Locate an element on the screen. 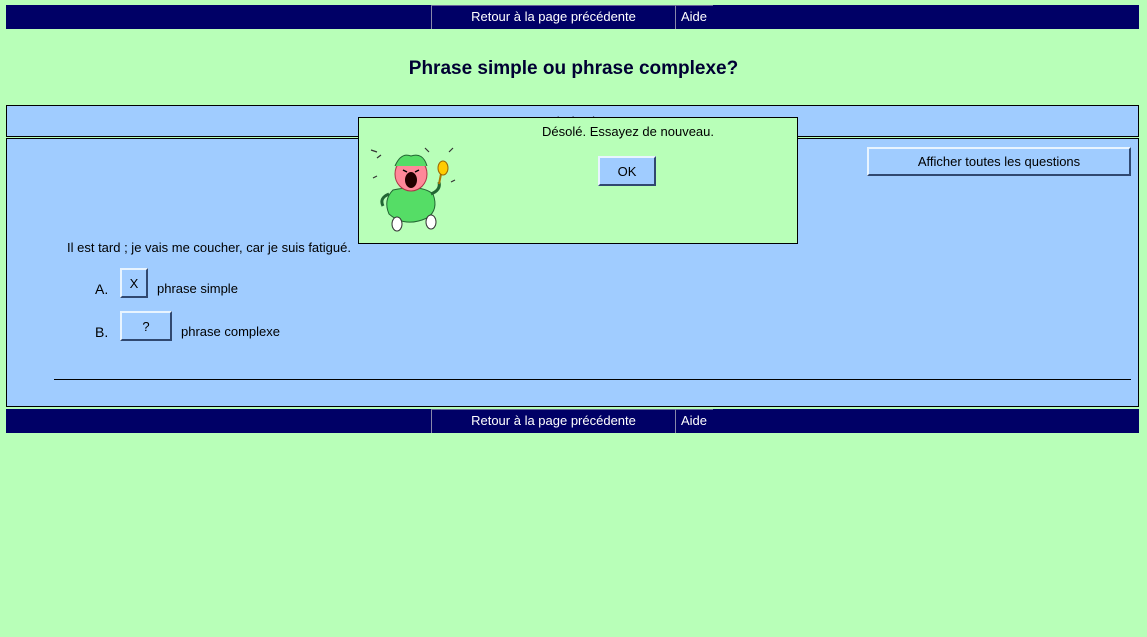 This screenshot has height=637, width=1147. back-button-bottom: Retour à la page précédente is located at coordinates (553, 421).